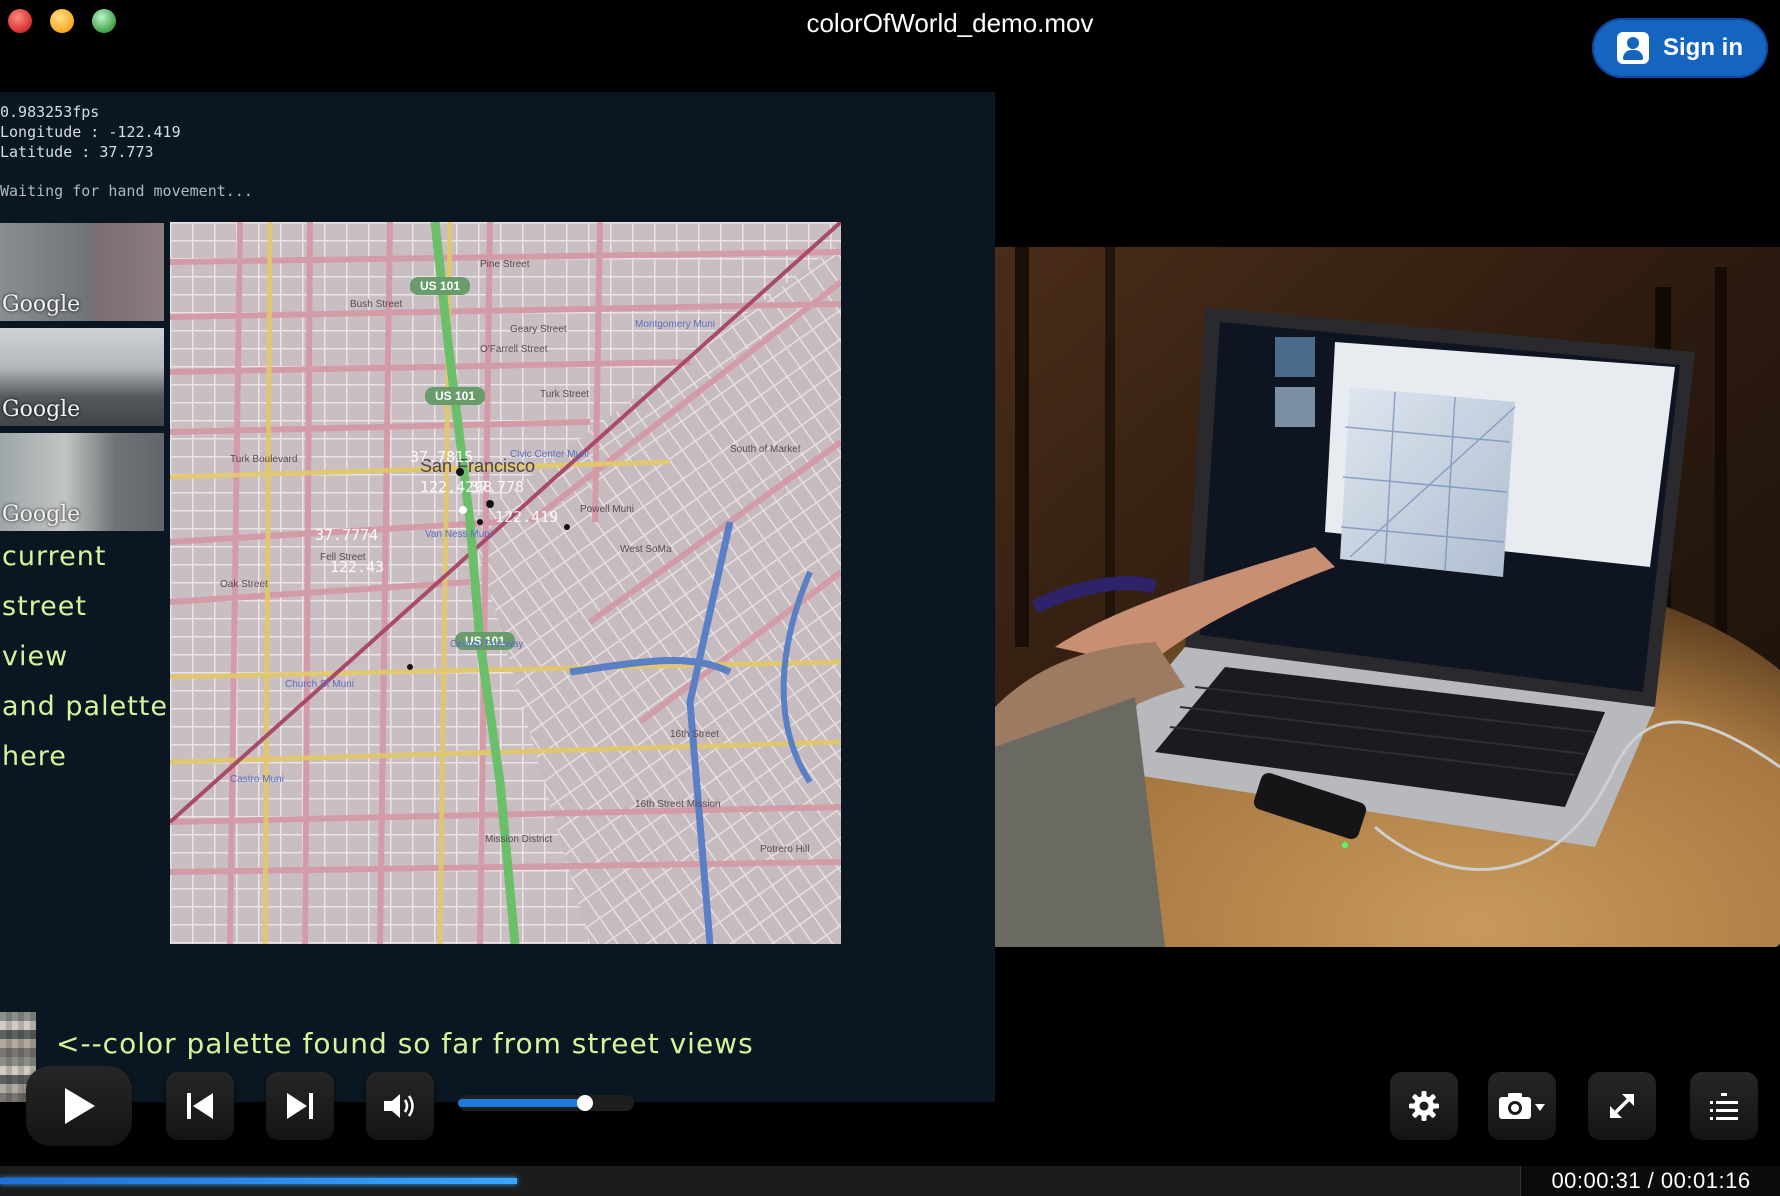 The width and height of the screenshot is (1780, 1196). I want to click on transit-label: Church St Muni, so click(319, 684).